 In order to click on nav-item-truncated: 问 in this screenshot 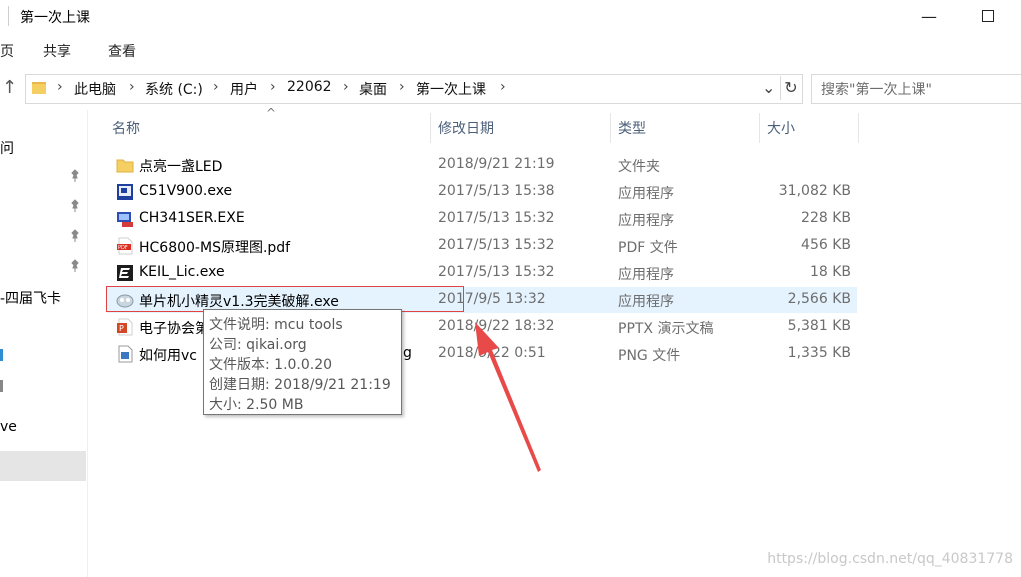, I will do `click(7, 148)`.